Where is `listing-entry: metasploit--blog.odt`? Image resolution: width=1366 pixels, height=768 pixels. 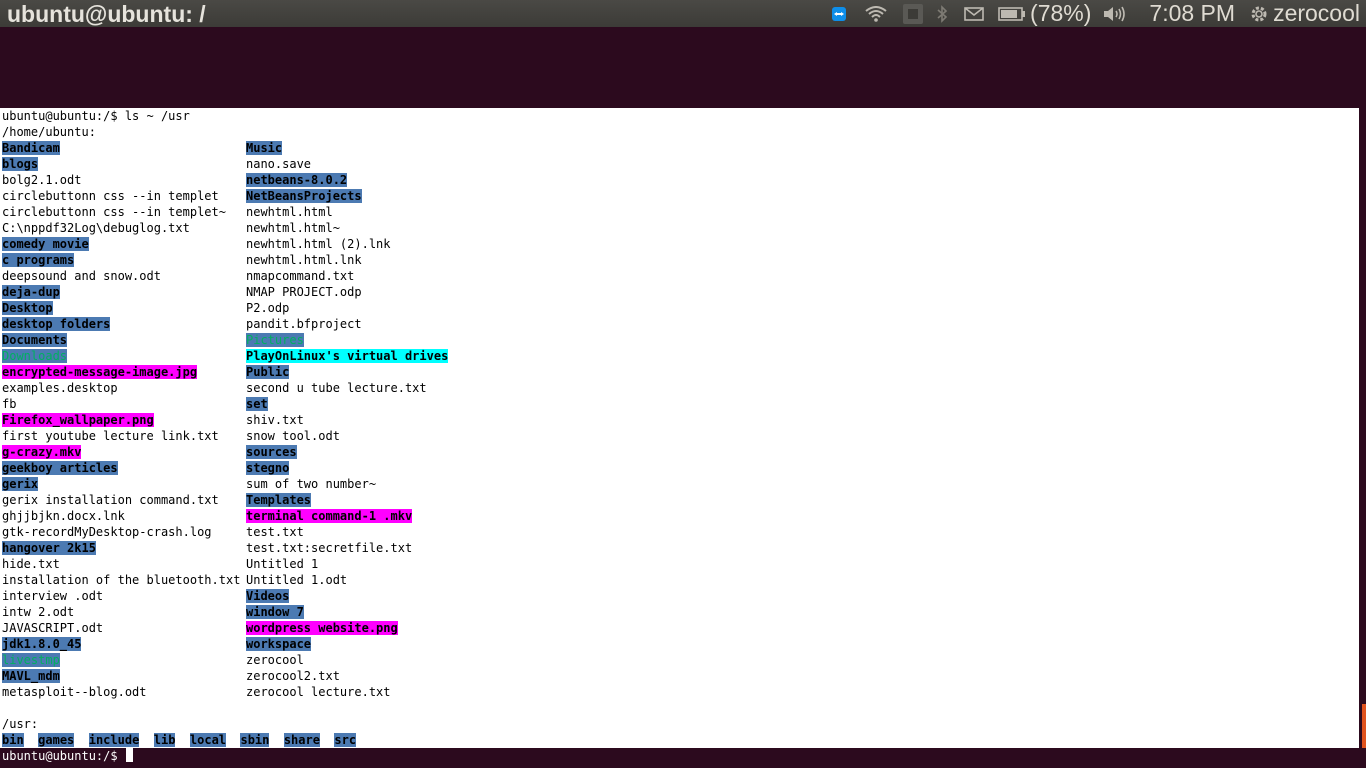
listing-entry: metasploit--blog.odt is located at coordinates (74, 692).